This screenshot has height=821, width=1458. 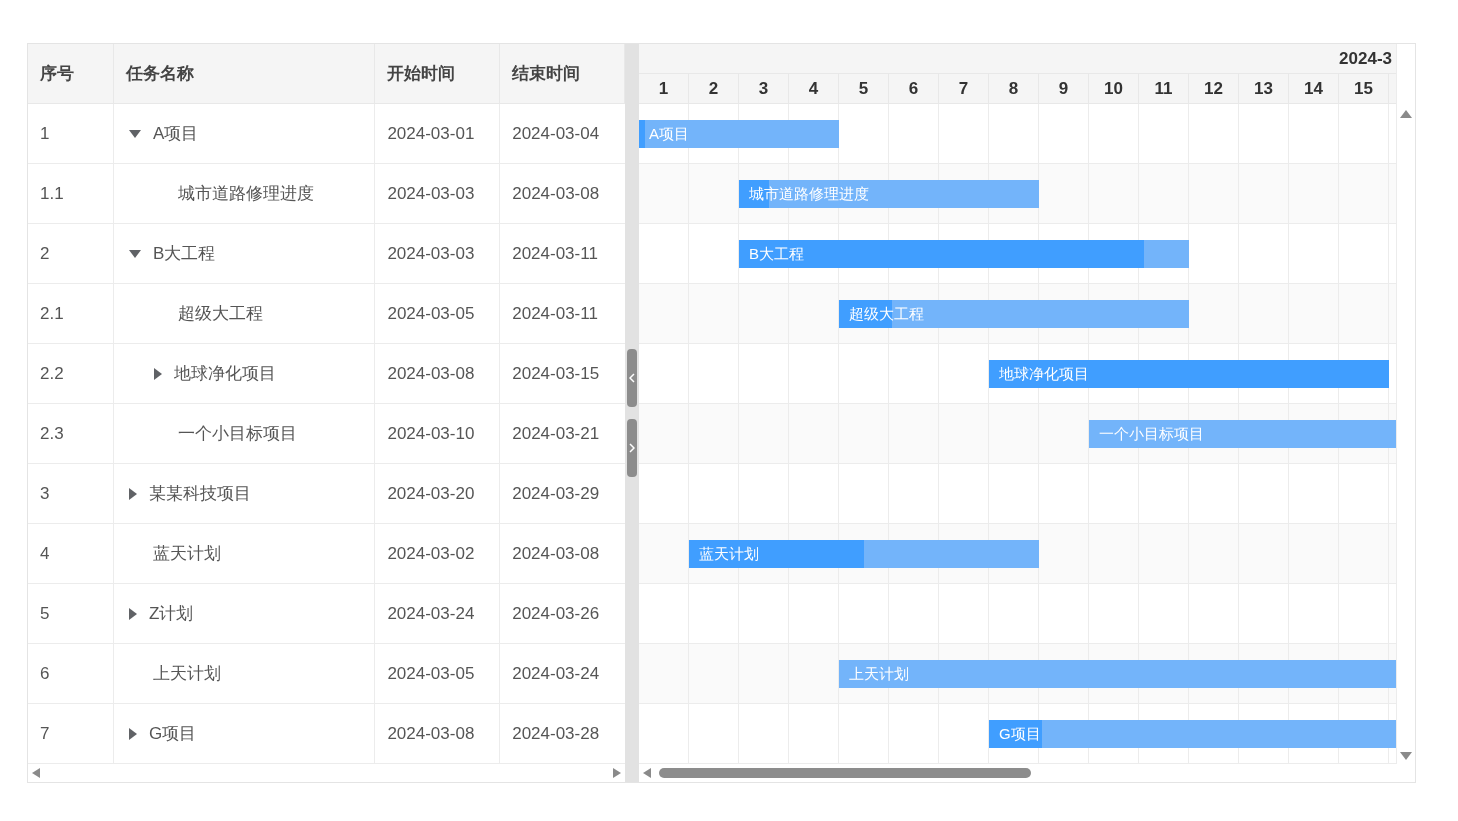 What do you see at coordinates (763, 88) in the screenshot?
I see `day-label: 3` at bounding box center [763, 88].